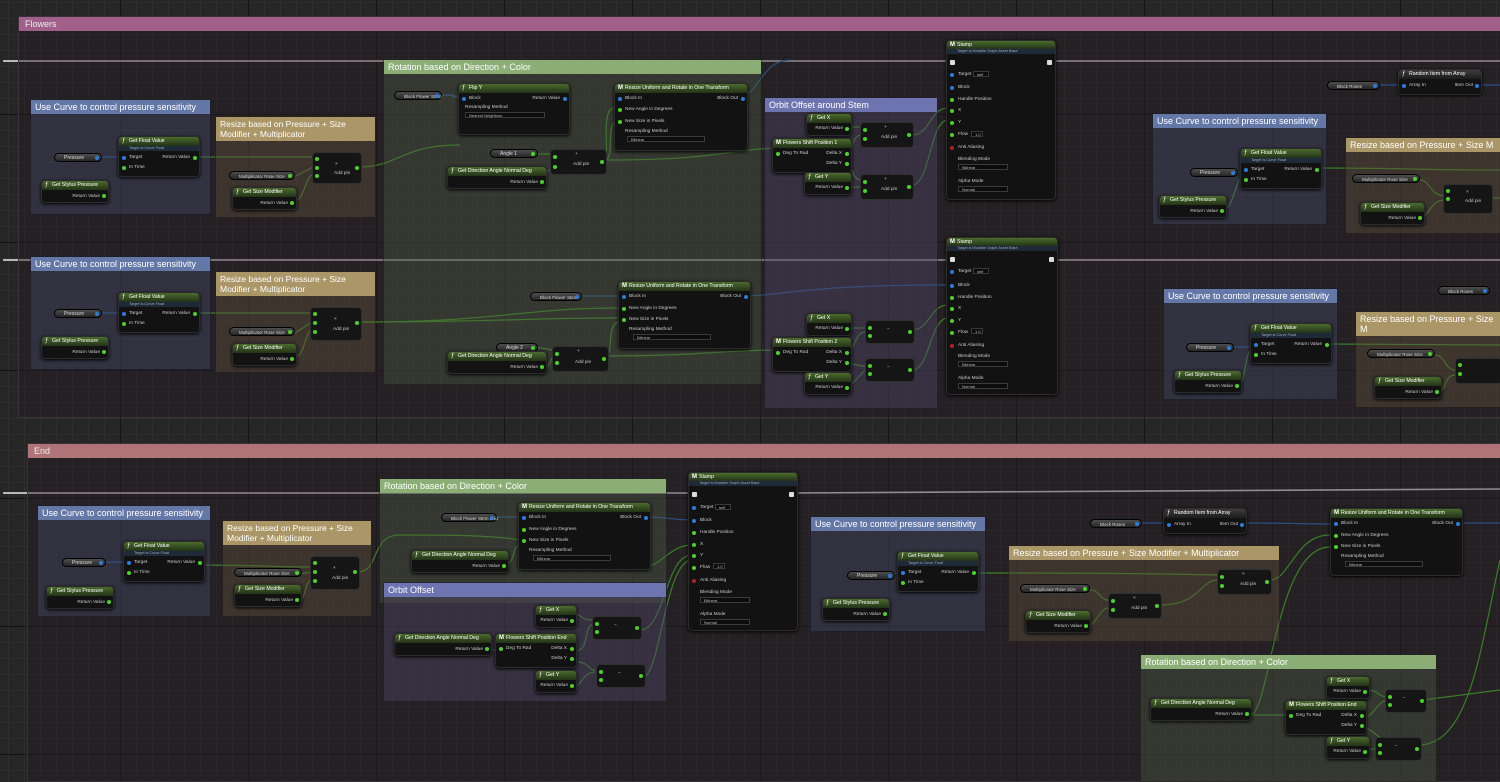  I want to click on add-node: + Add pin, so click(887, 187).